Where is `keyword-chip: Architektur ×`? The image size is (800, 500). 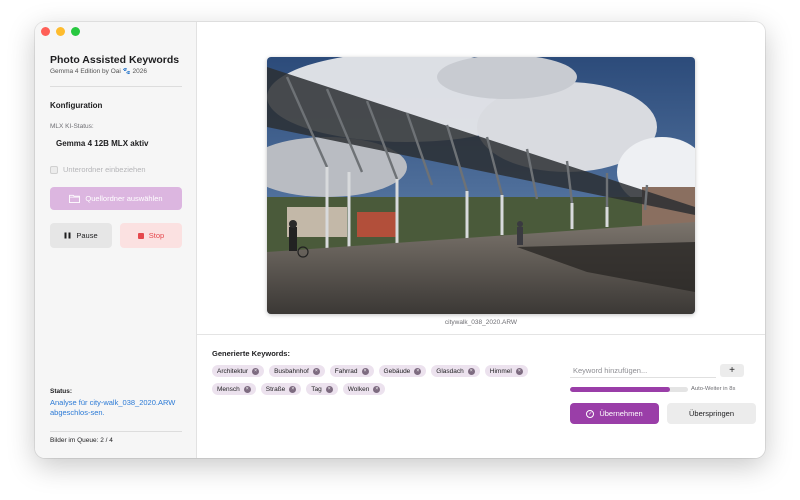
keyword-chip: Architektur × is located at coordinates (238, 371).